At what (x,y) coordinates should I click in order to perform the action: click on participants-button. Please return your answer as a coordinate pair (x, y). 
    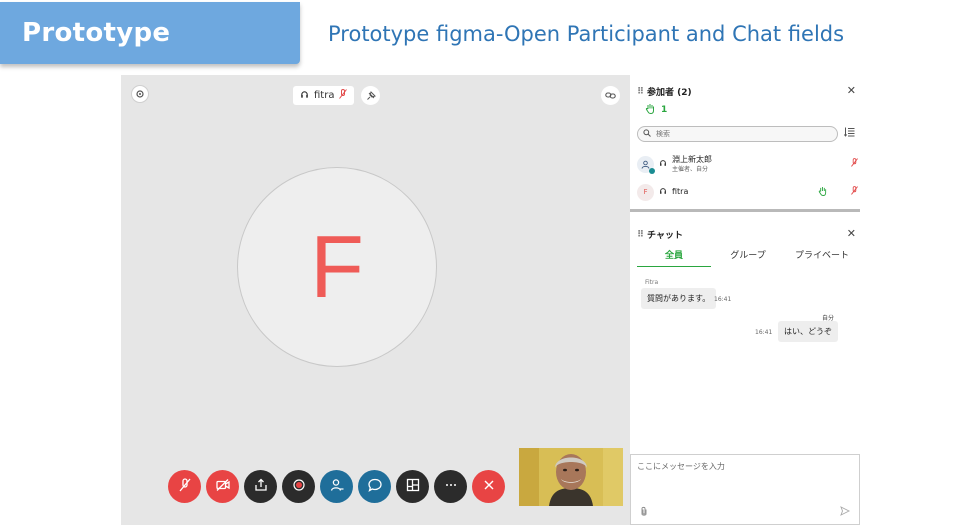
    Looking at the image, I should click on (336, 486).